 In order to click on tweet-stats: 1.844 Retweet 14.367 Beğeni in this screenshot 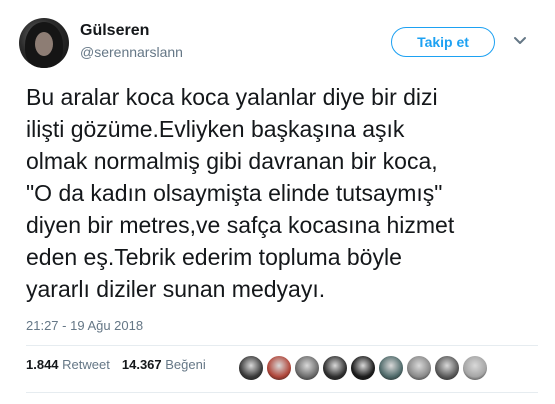, I will do `click(116, 364)`.